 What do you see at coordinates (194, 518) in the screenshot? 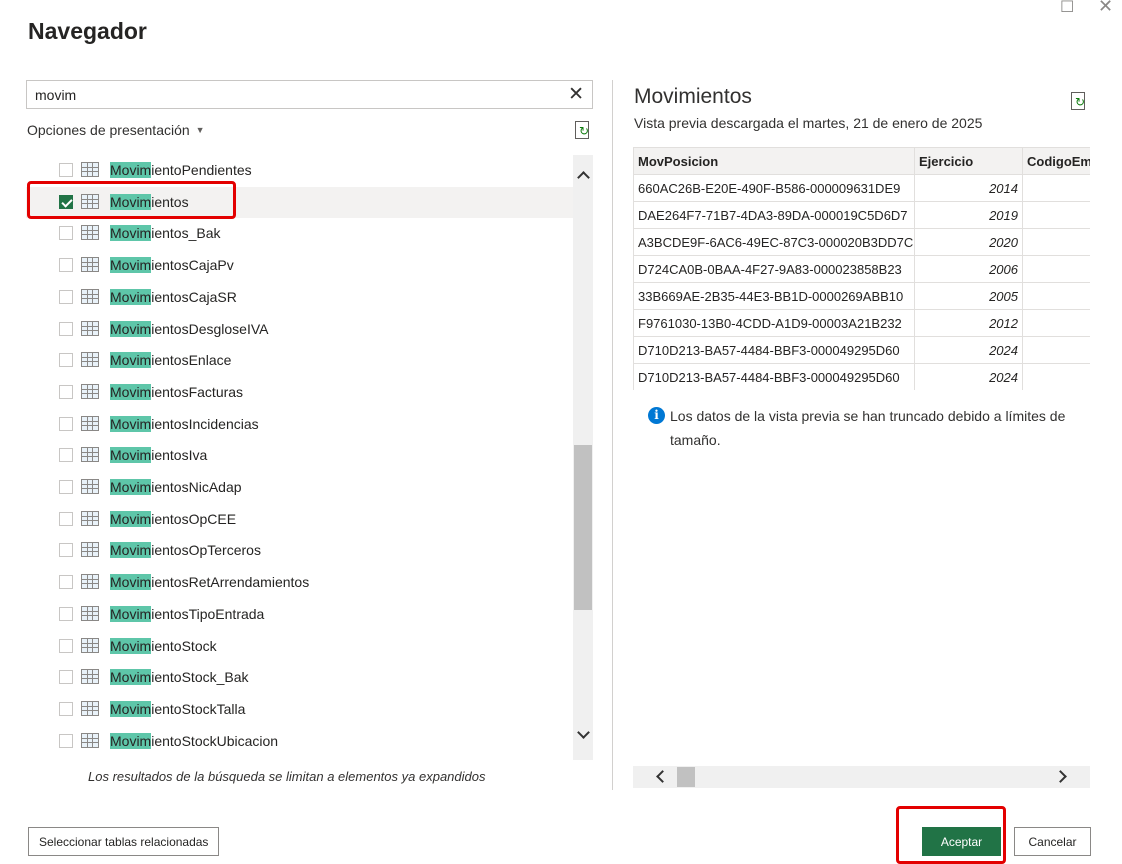
I see `list-item-label-rest: ientosOpCEE` at bounding box center [194, 518].